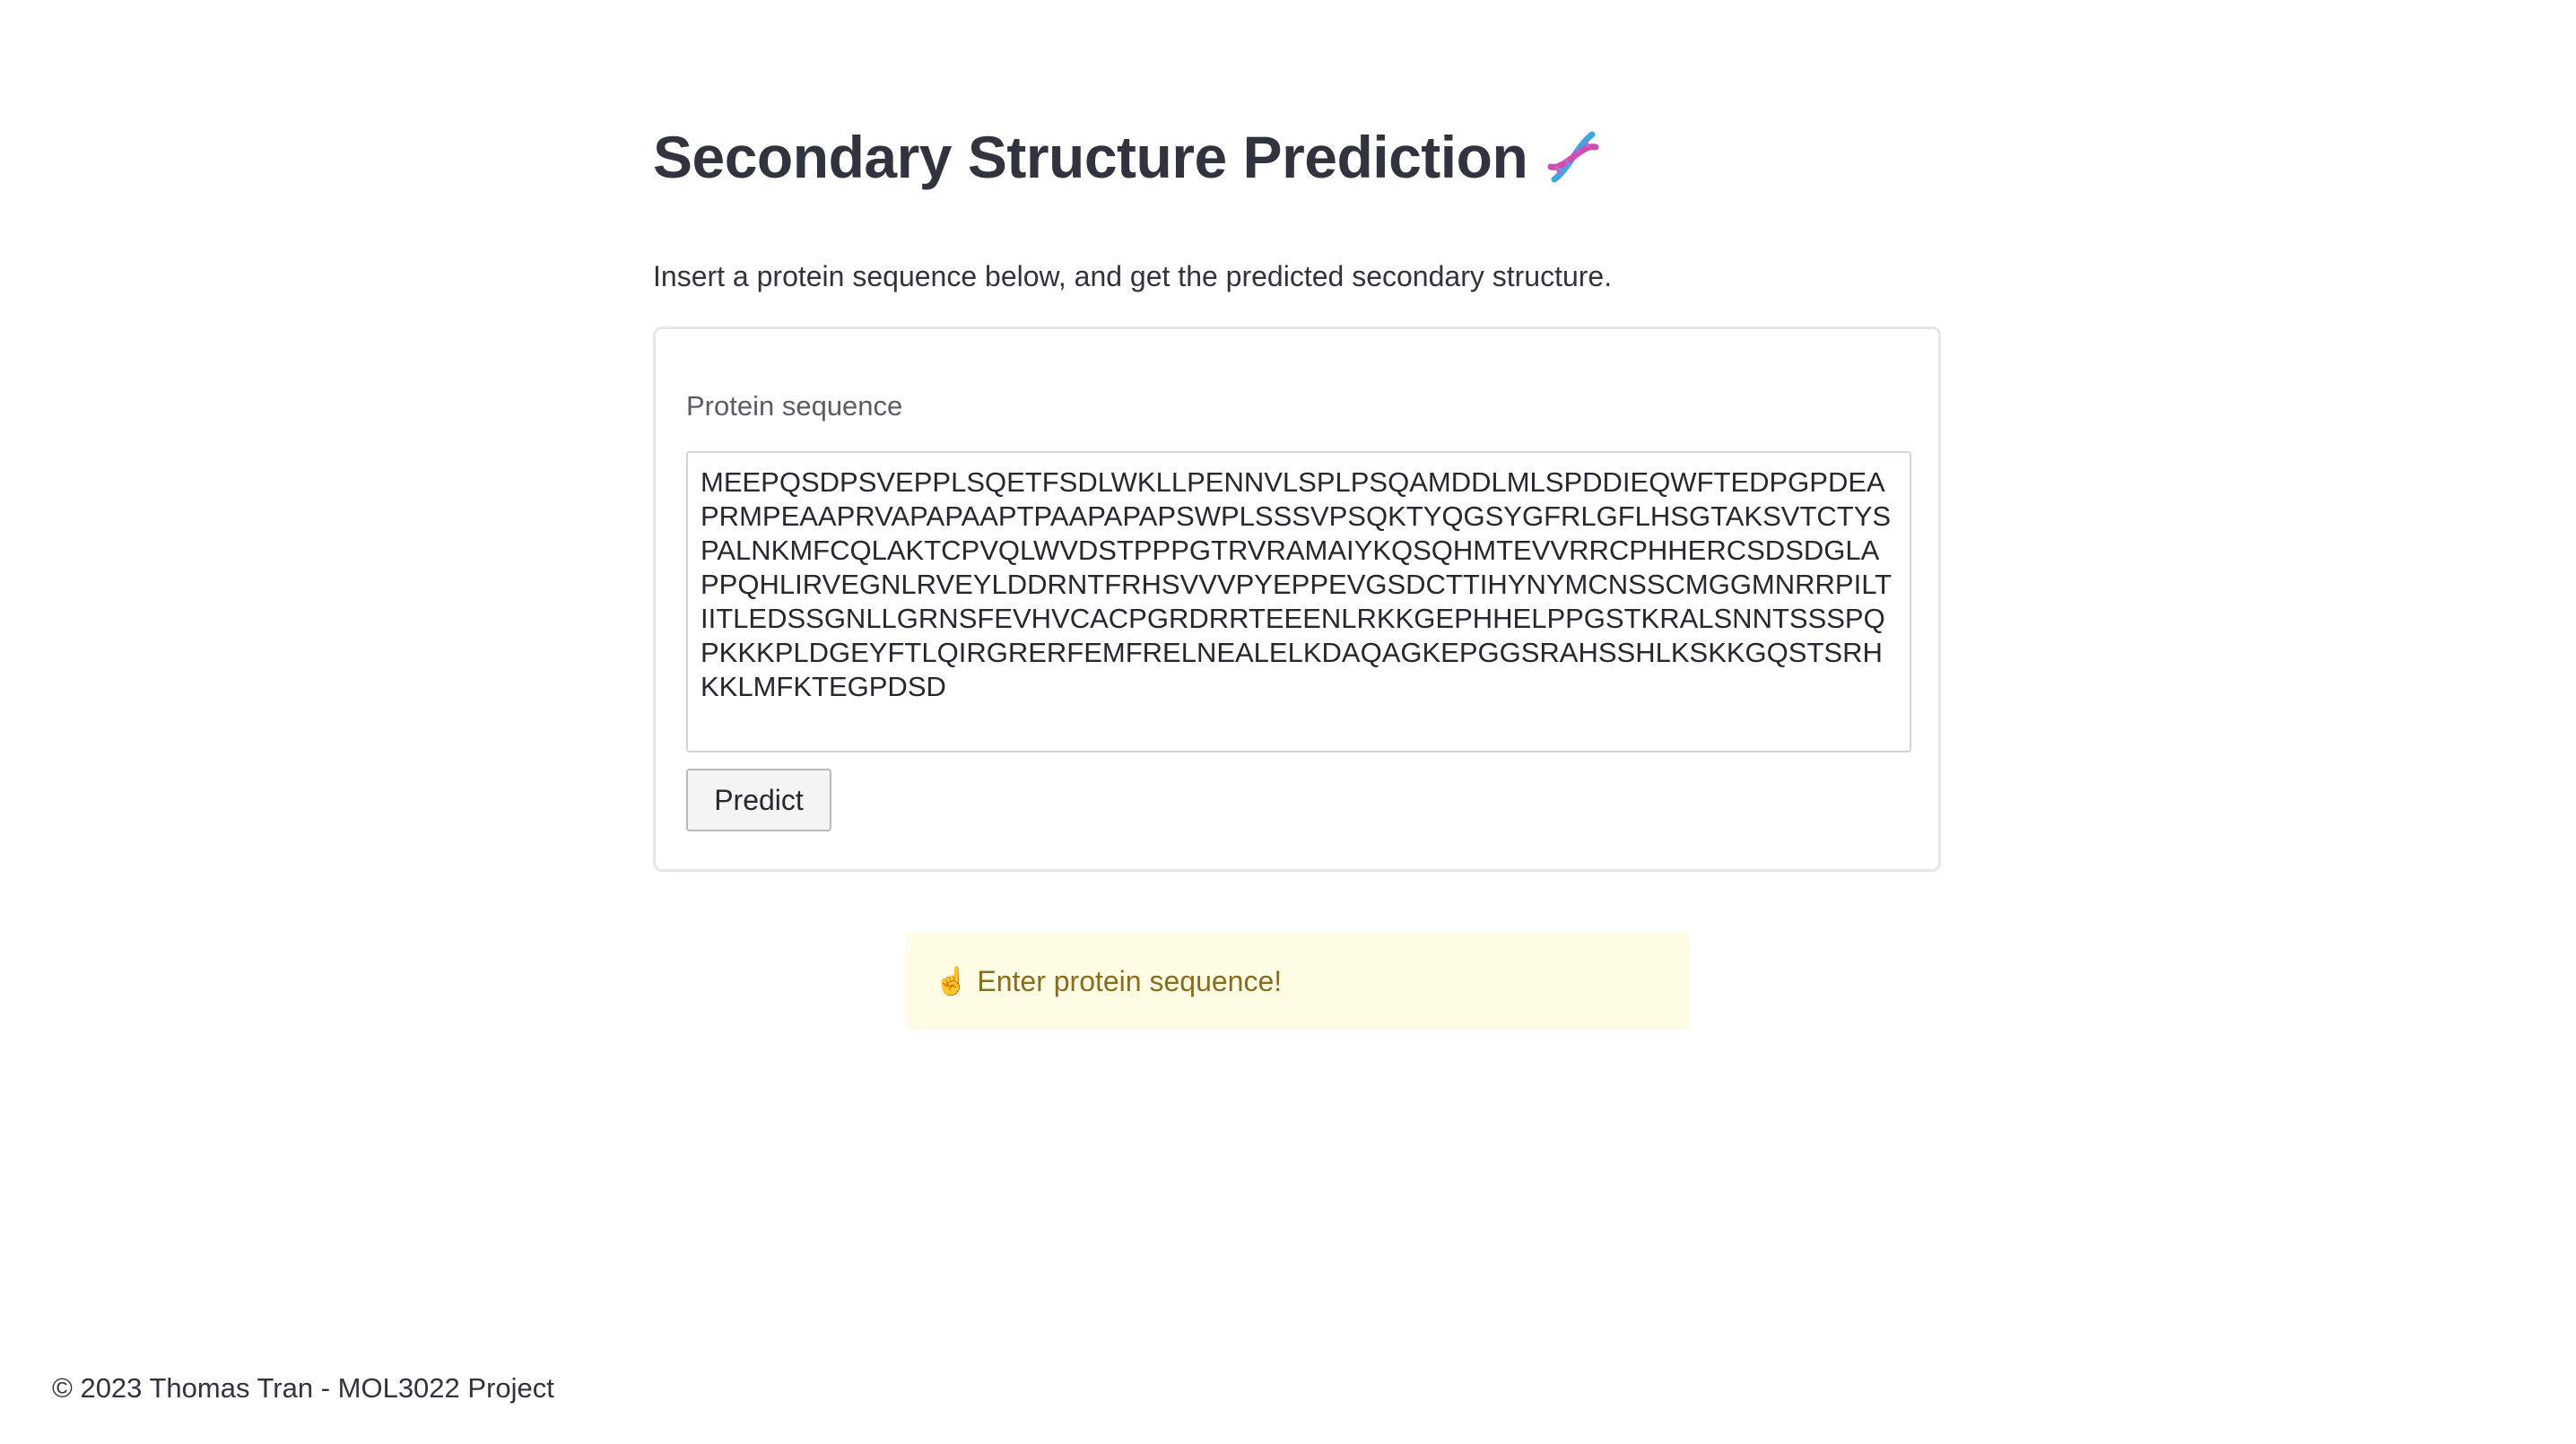 Image resolution: width=2576 pixels, height=1444 pixels. Describe the element at coordinates (758, 800) in the screenshot. I see `predict-button: Predict` at that location.